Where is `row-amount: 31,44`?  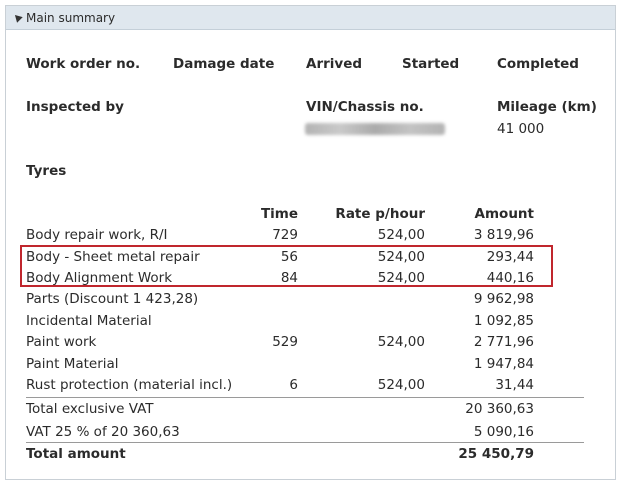 row-amount: 31,44 is located at coordinates (514, 385).